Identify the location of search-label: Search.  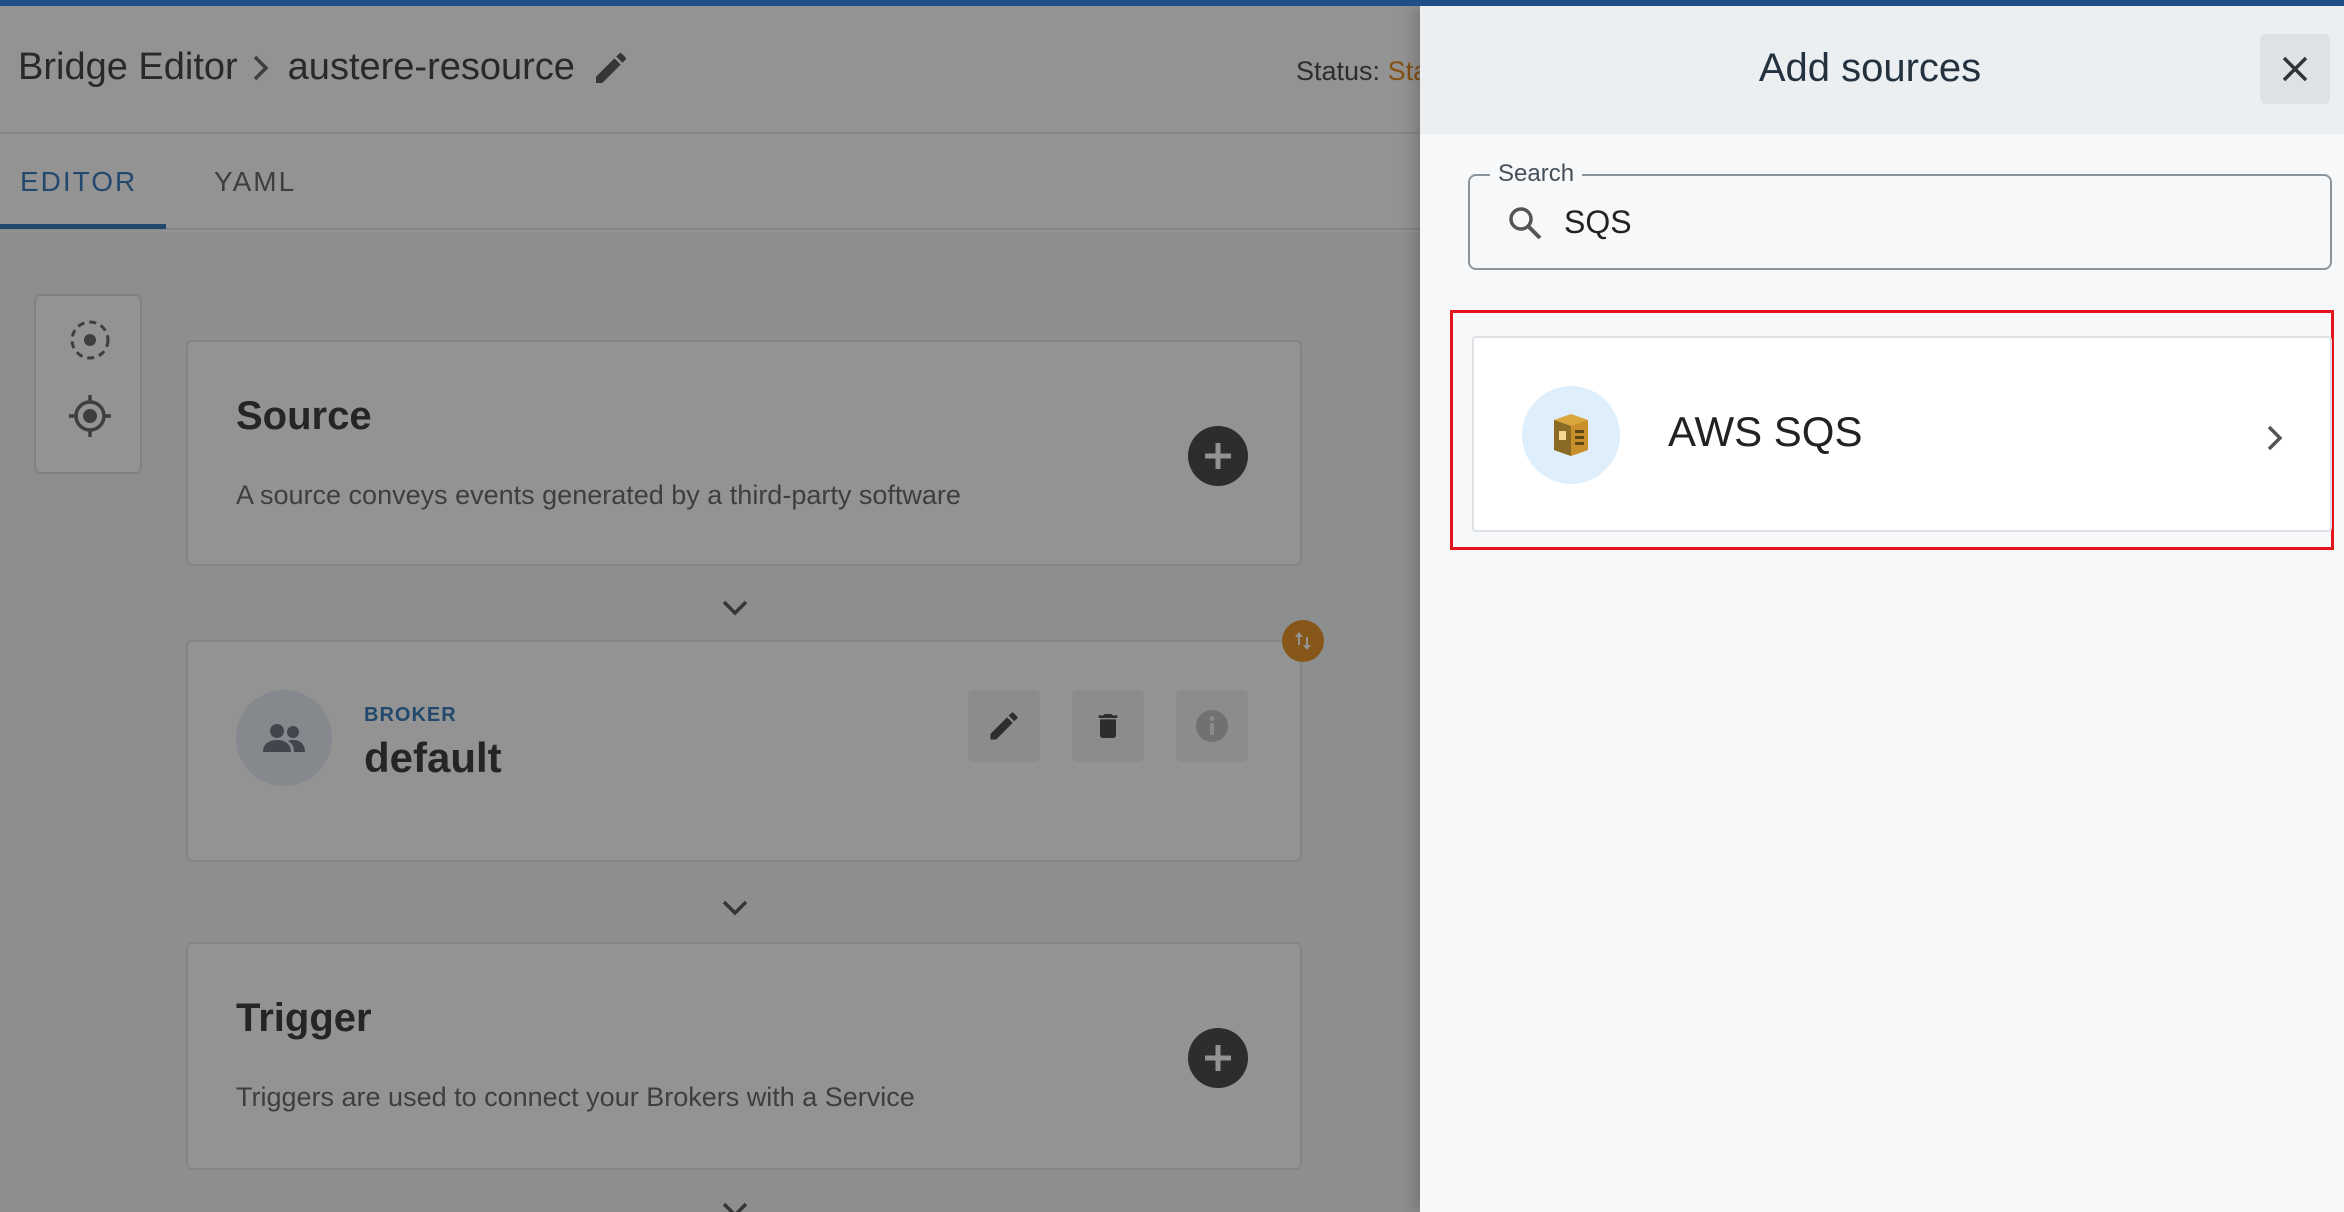
(1536, 174).